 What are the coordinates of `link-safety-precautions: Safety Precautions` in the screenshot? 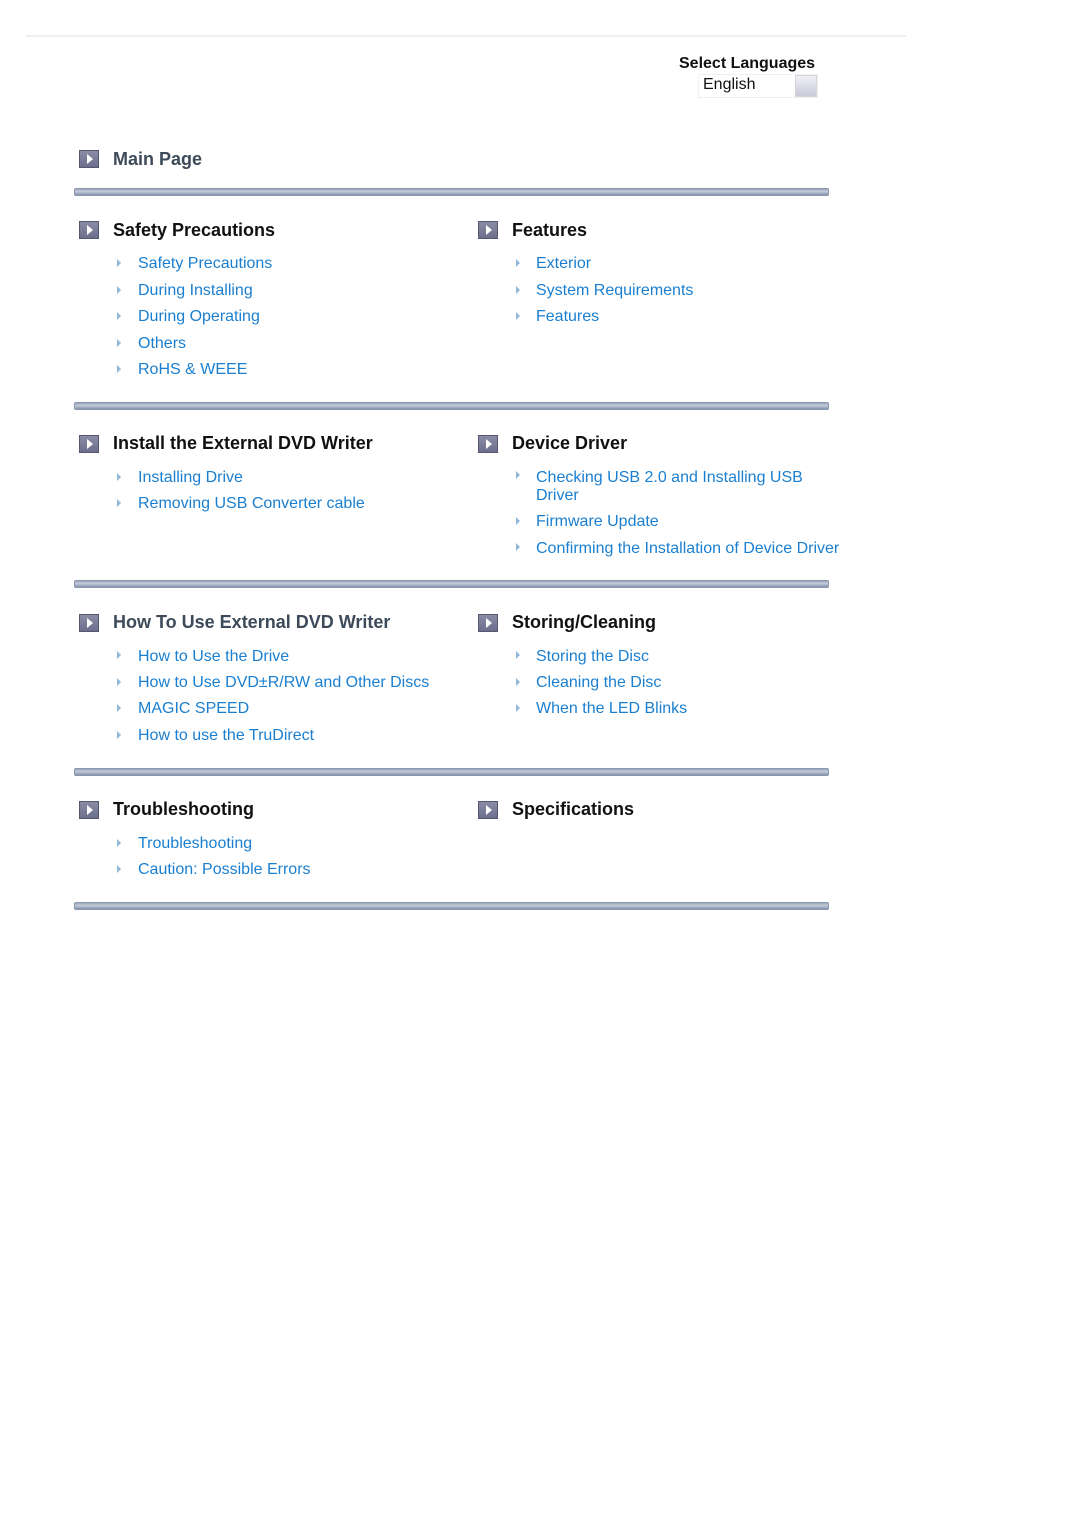 It's located at (205, 264).